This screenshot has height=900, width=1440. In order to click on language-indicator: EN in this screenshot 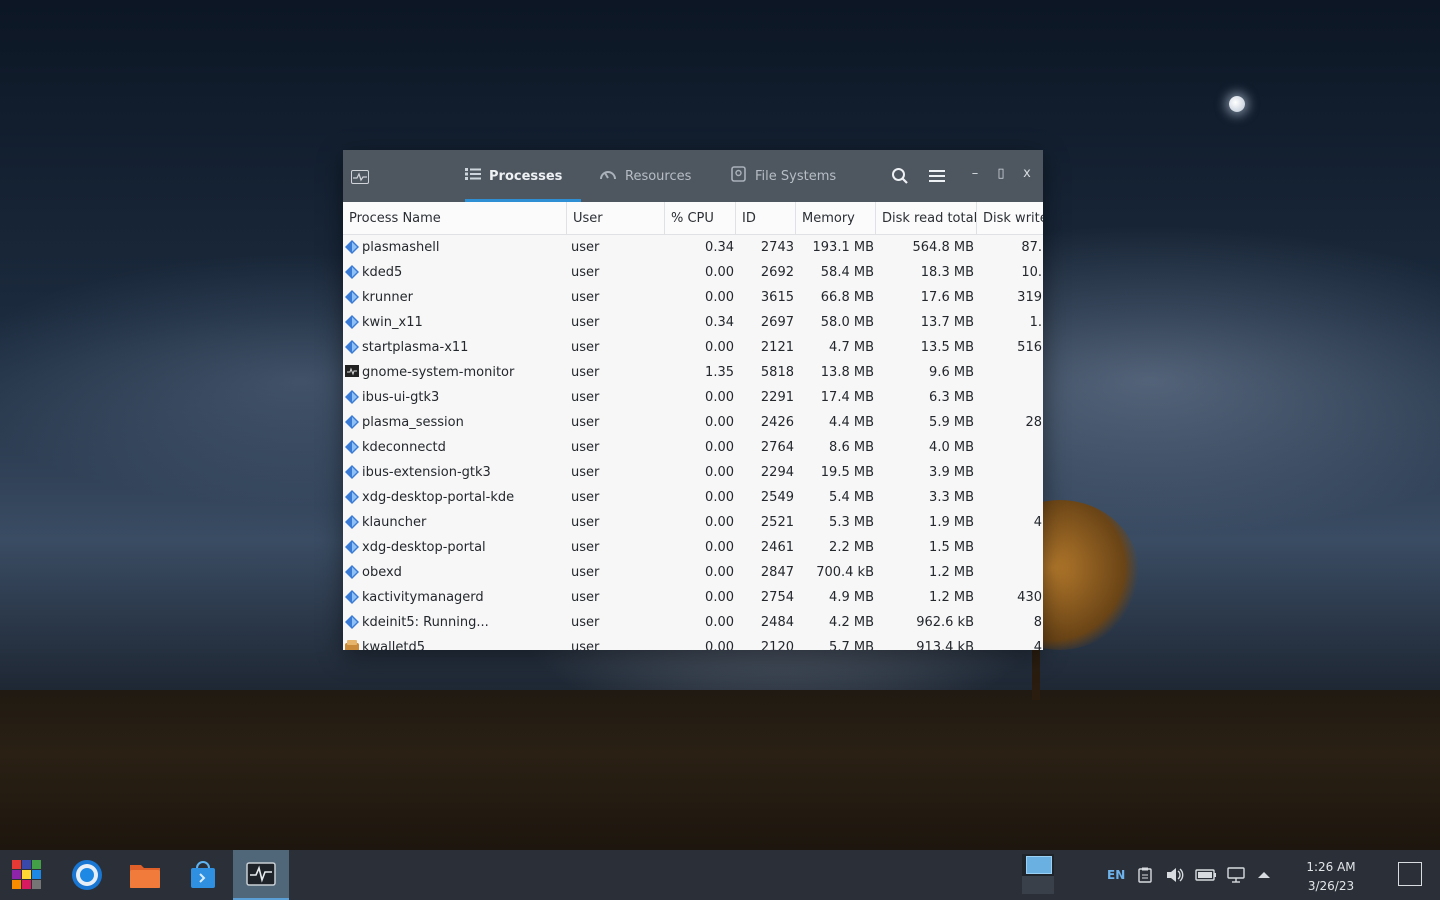, I will do `click(1116, 875)`.